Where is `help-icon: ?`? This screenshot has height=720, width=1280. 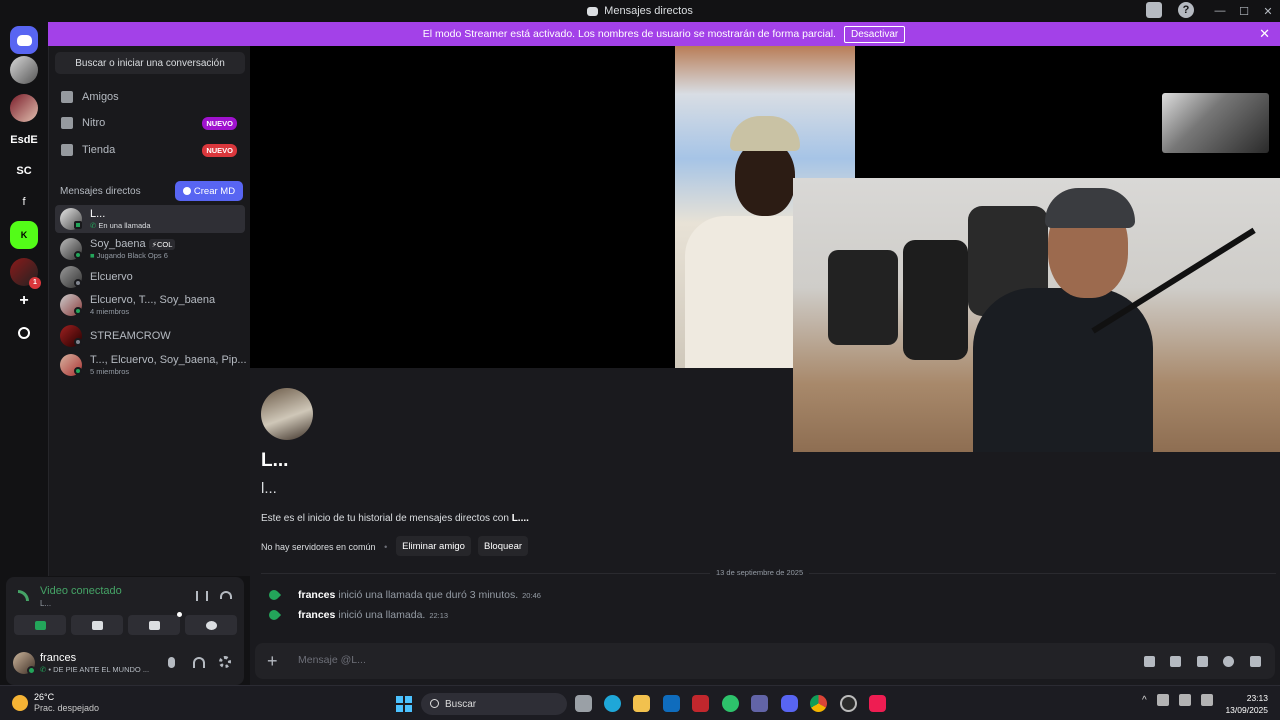
help-icon: ? is located at coordinates (1186, 10).